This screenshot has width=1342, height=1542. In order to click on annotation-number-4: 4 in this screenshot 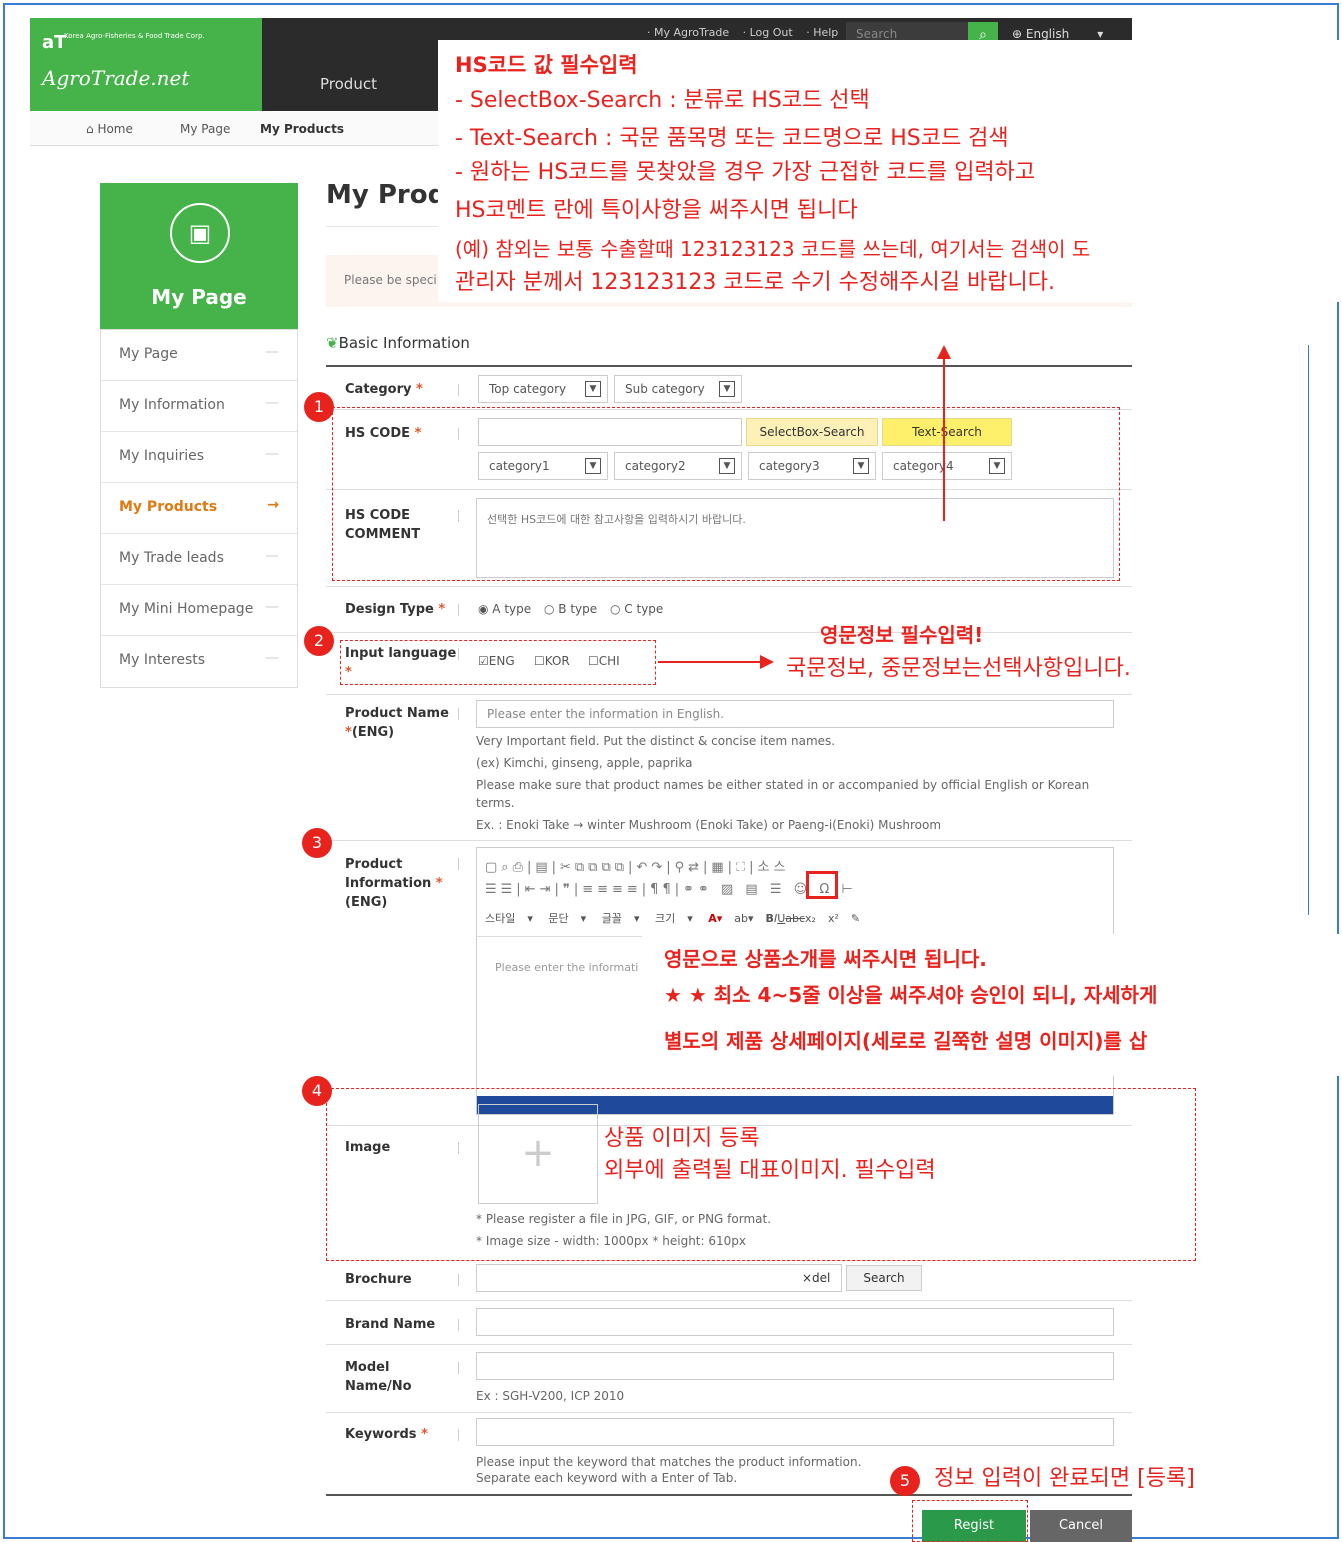, I will do `click(317, 1091)`.